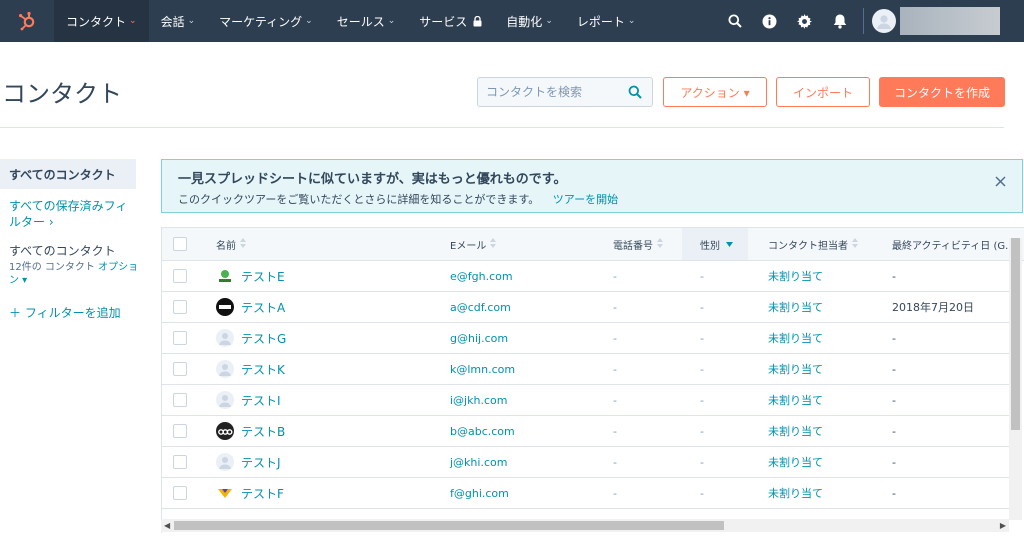 This screenshot has height=538, width=1024. I want to click on nav-divider, so click(863, 21).